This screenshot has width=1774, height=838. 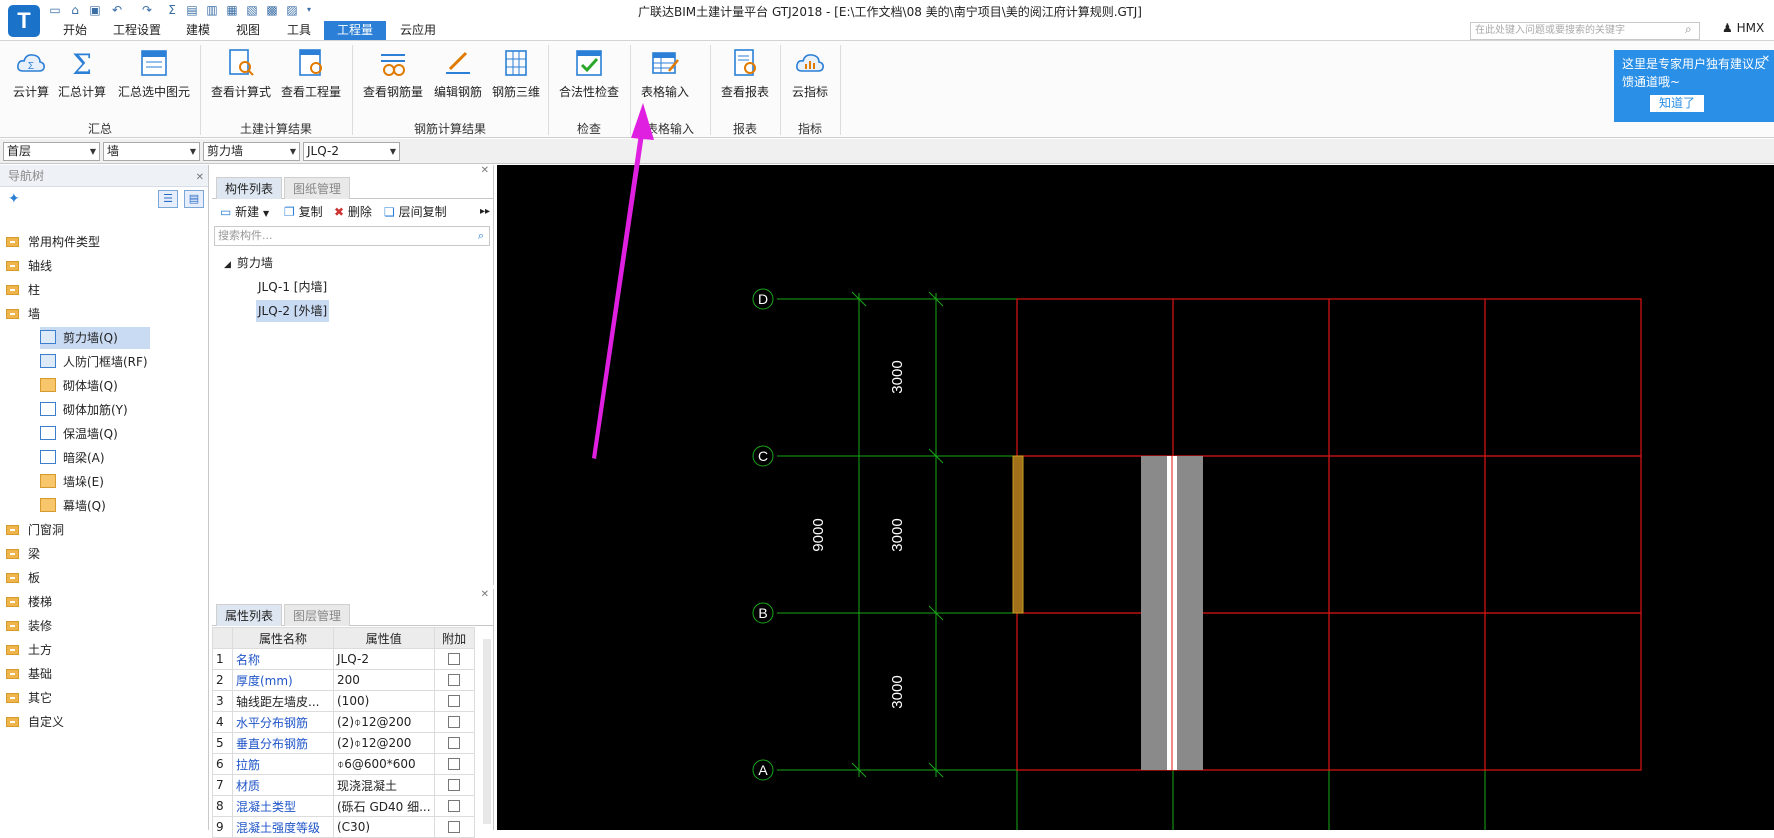 I want to click on tree-item-earthwork: 土方, so click(x=29, y=650).